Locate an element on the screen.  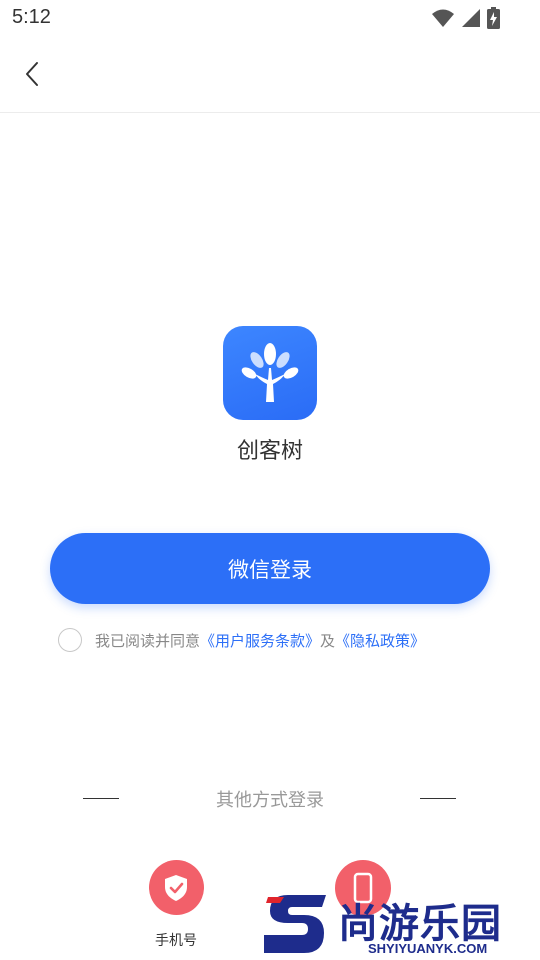
other-login-label: 其他方式登录 is located at coordinates (270, 800).